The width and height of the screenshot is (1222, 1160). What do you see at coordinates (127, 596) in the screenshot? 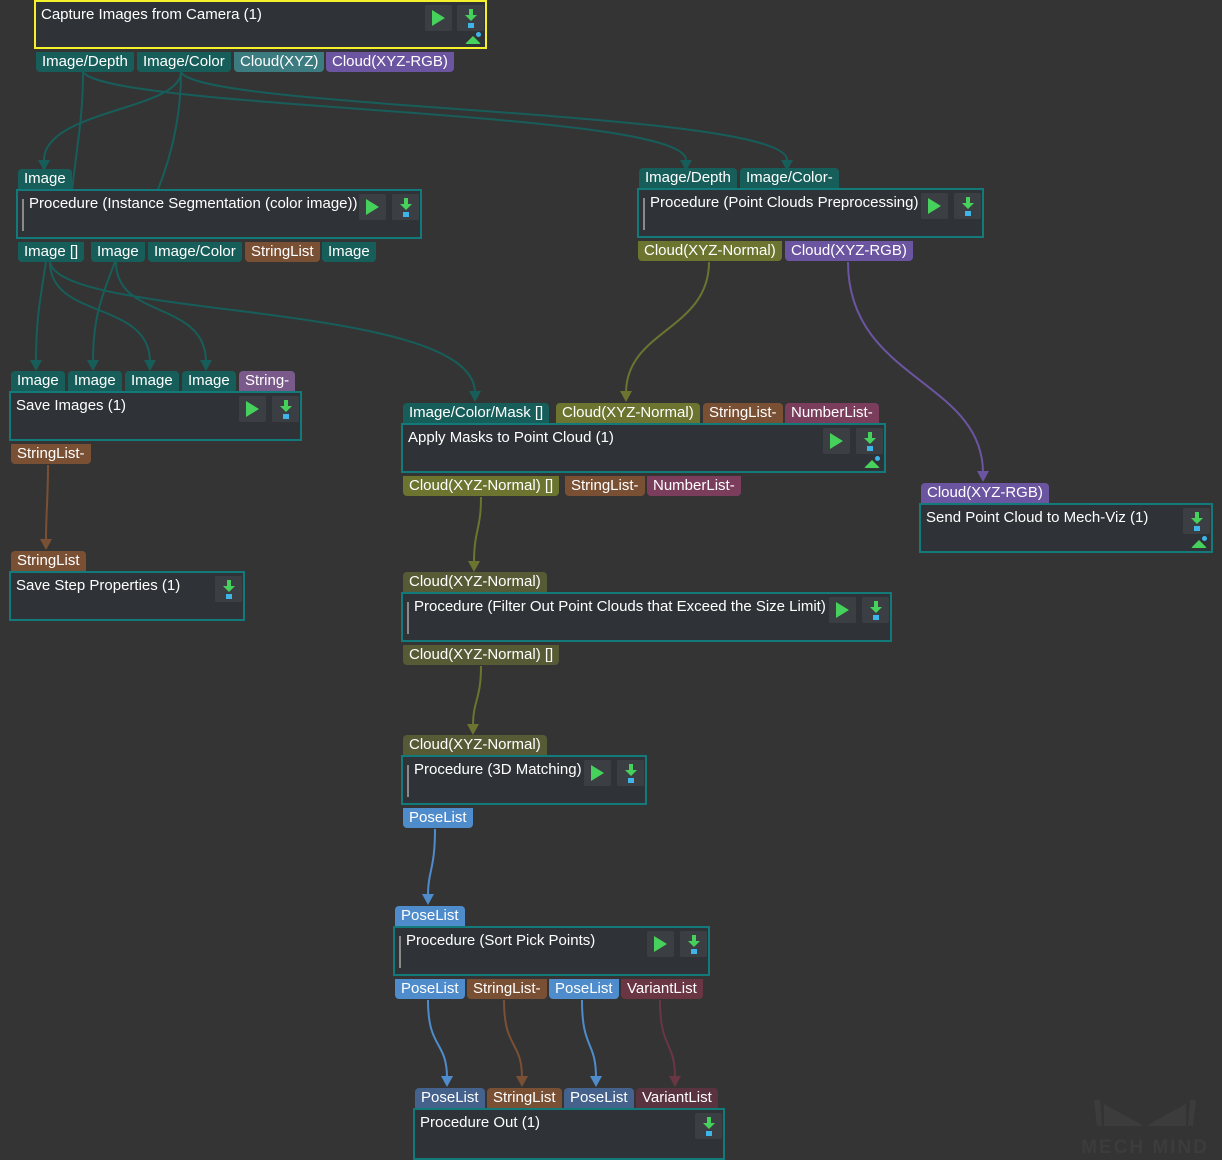
I see `node-save-step-properties: Save Step Properties (1)` at bounding box center [127, 596].